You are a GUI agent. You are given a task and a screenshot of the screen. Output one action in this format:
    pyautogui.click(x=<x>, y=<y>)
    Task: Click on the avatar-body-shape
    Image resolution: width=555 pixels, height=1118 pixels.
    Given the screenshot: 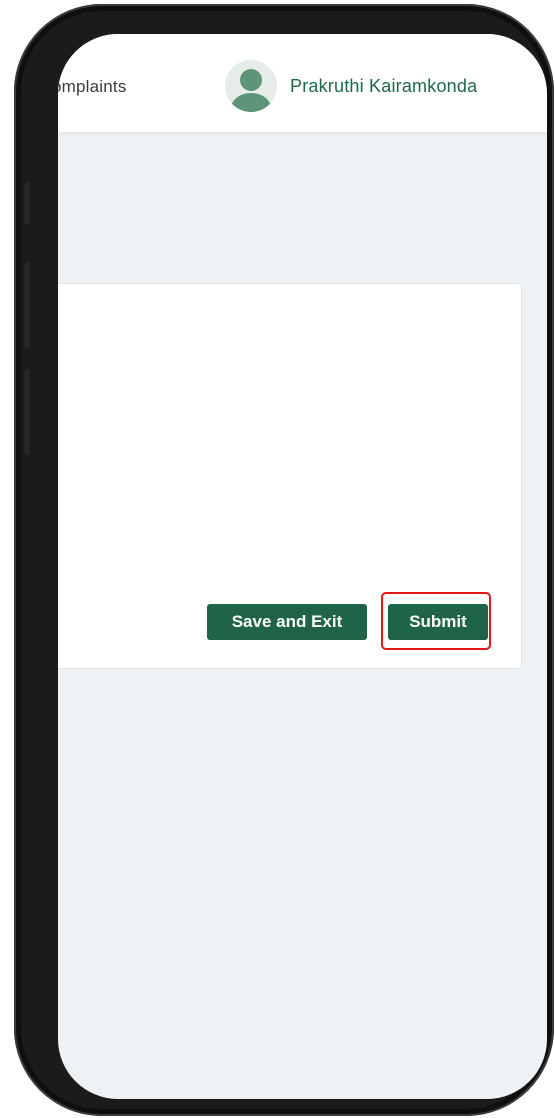 What is the action you would take?
    pyautogui.click(x=251, y=102)
    